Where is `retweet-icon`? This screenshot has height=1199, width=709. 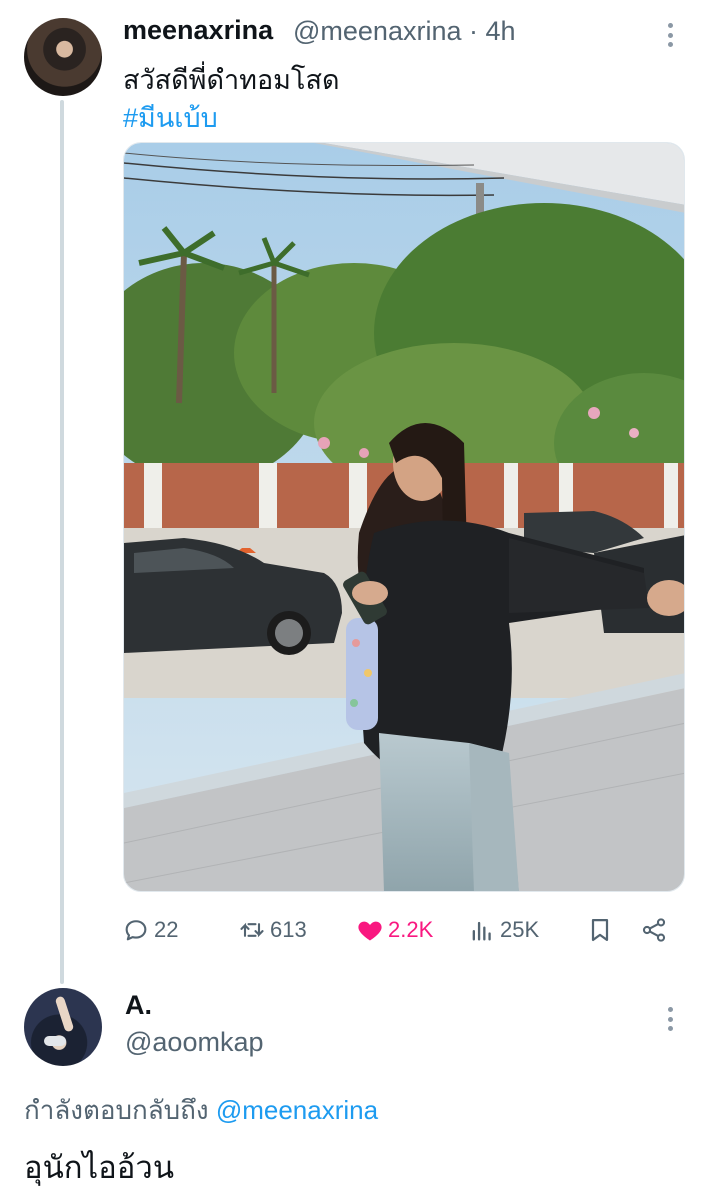
retweet-icon is located at coordinates (252, 930).